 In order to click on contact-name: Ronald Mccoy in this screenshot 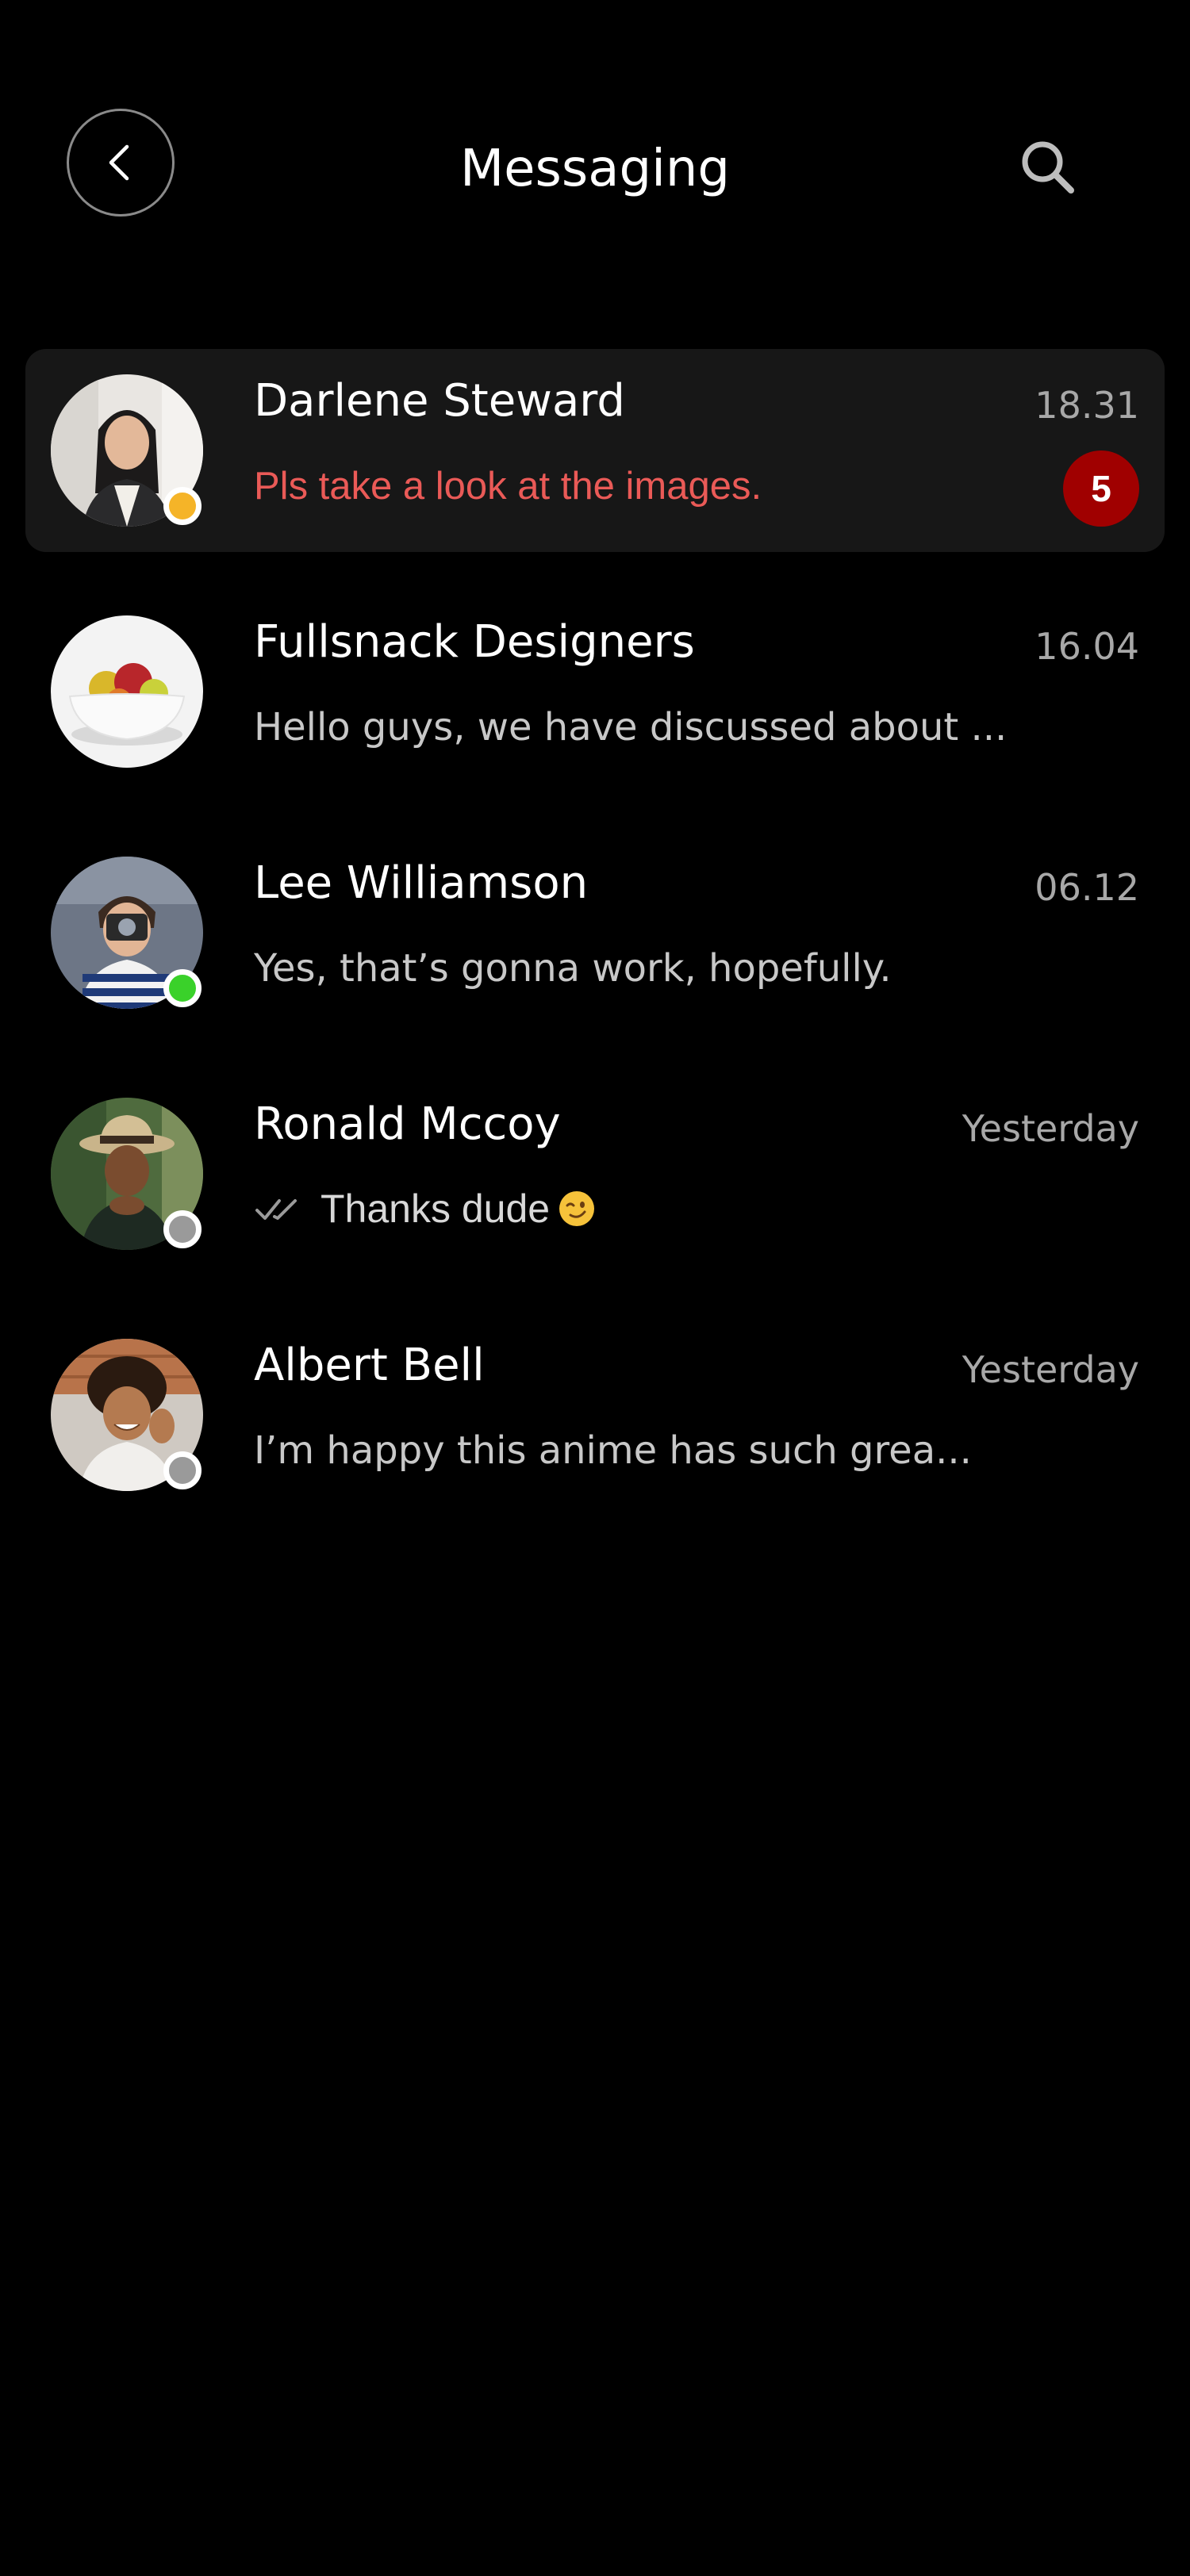, I will do `click(407, 1124)`.